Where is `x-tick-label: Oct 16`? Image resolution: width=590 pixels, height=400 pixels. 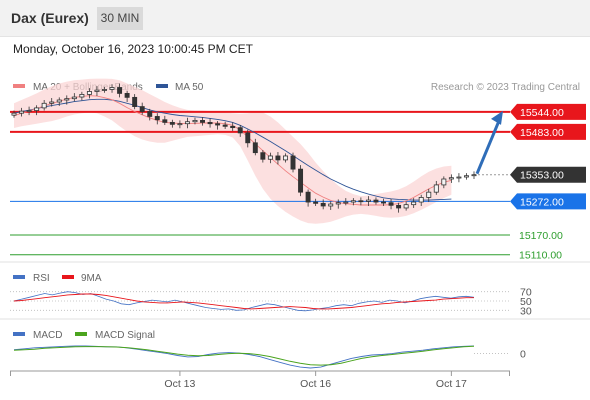 x-tick-label: Oct 16 is located at coordinates (315, 384).